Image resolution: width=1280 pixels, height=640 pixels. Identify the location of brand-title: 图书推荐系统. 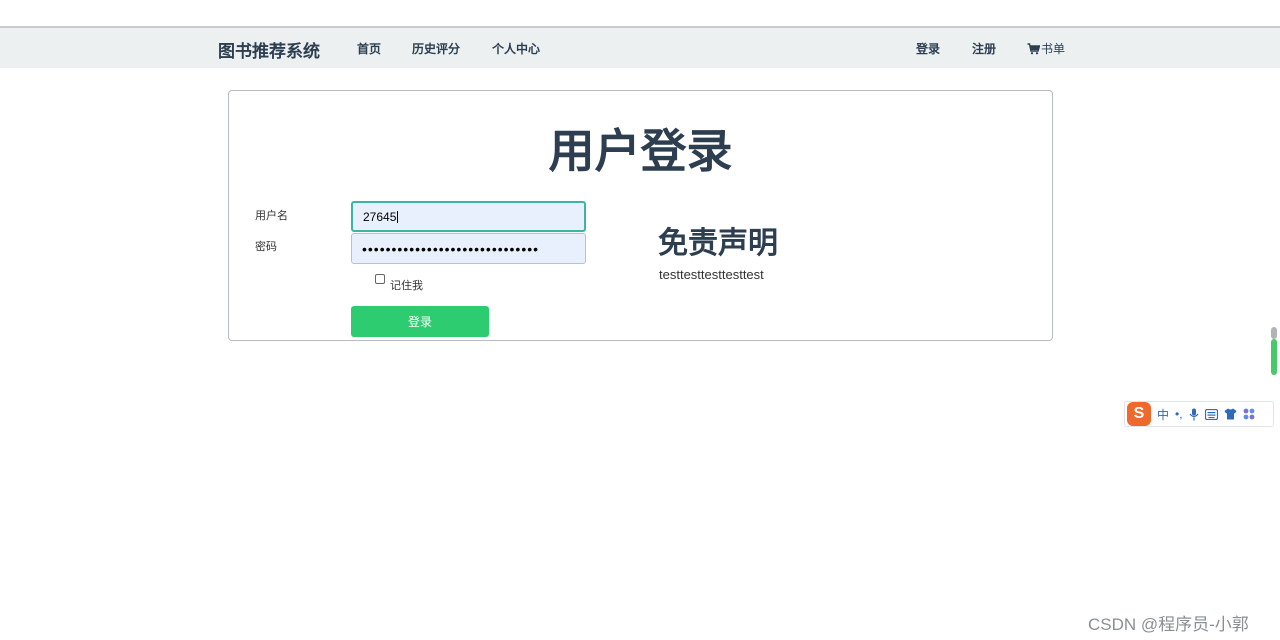
(269, 49).